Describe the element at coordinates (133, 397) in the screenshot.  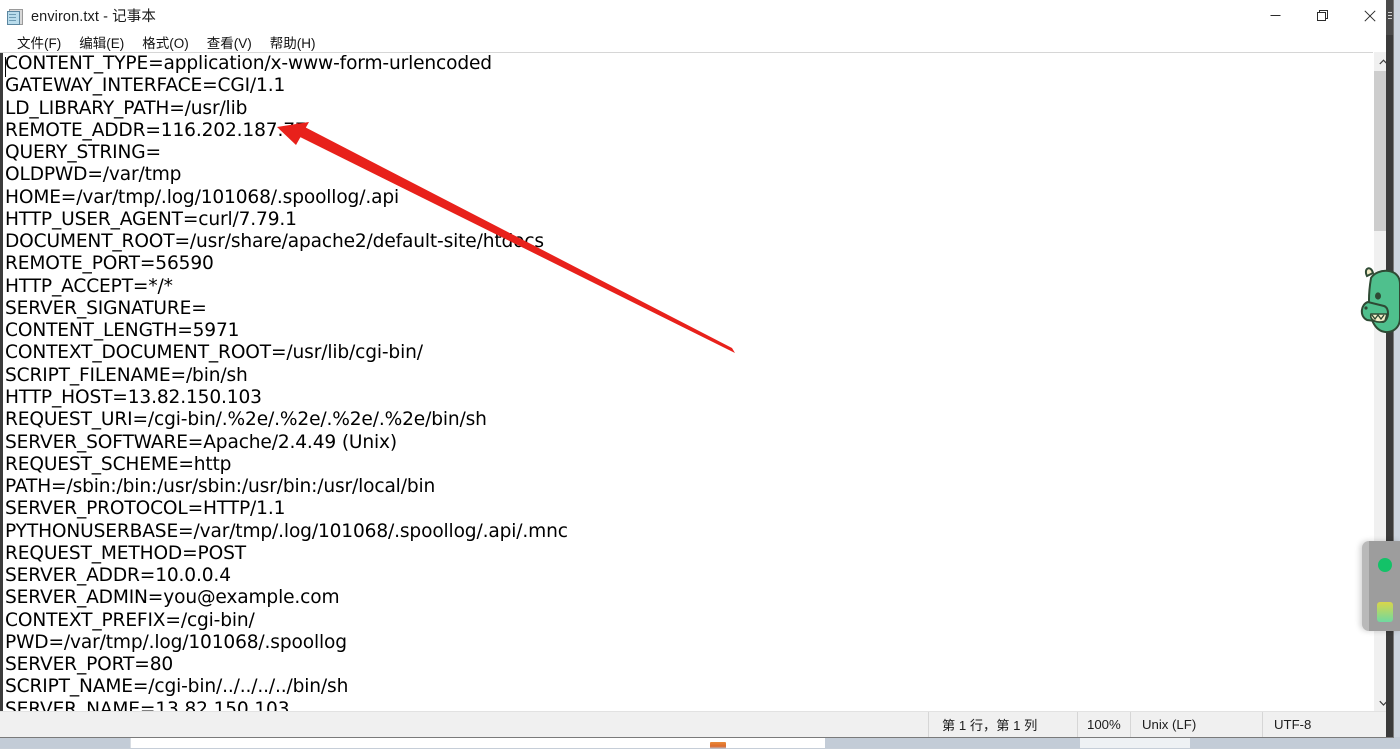
I see `editor-line: HTTP_HOST=13.82.150.103` at that location.